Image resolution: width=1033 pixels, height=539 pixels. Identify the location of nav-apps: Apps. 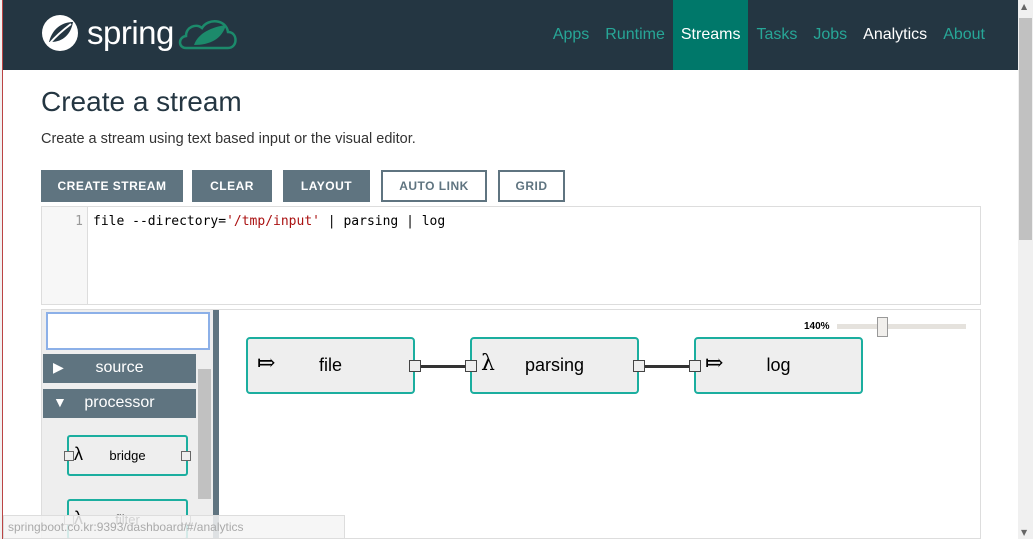
(571, 35).